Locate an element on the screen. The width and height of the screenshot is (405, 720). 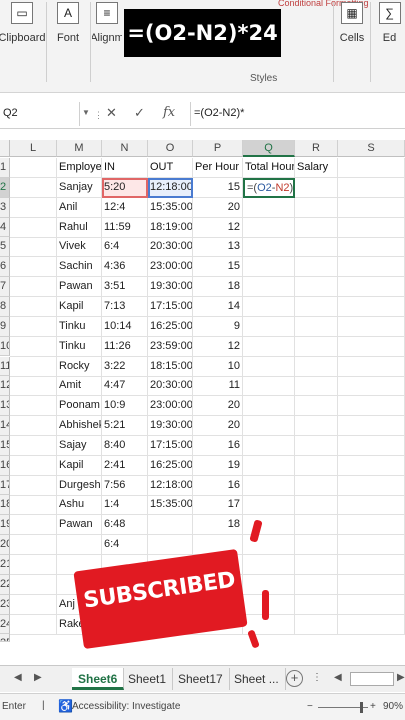
in-time-cell: 10:14 is located at coordinates (125, 326).